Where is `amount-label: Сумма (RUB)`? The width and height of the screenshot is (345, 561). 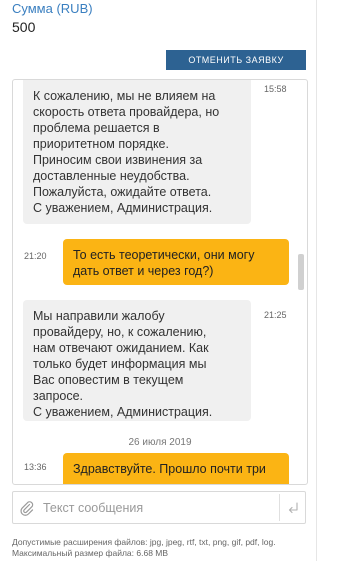
amount-label: Сумма (RUB) is located at coordinates (52, 8).